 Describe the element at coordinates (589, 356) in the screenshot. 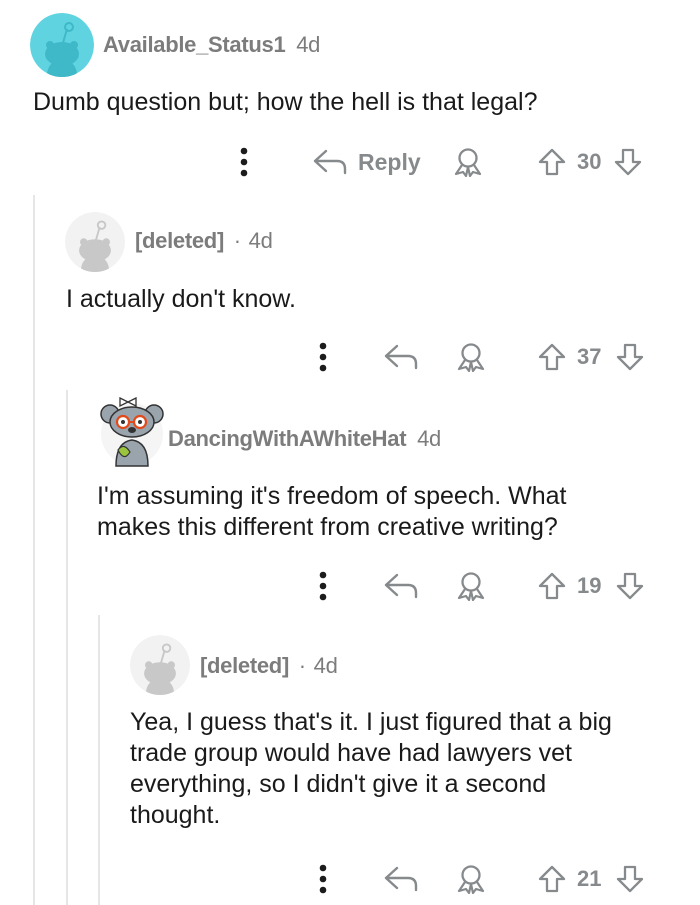

I see `vote-count: 37` at that location.